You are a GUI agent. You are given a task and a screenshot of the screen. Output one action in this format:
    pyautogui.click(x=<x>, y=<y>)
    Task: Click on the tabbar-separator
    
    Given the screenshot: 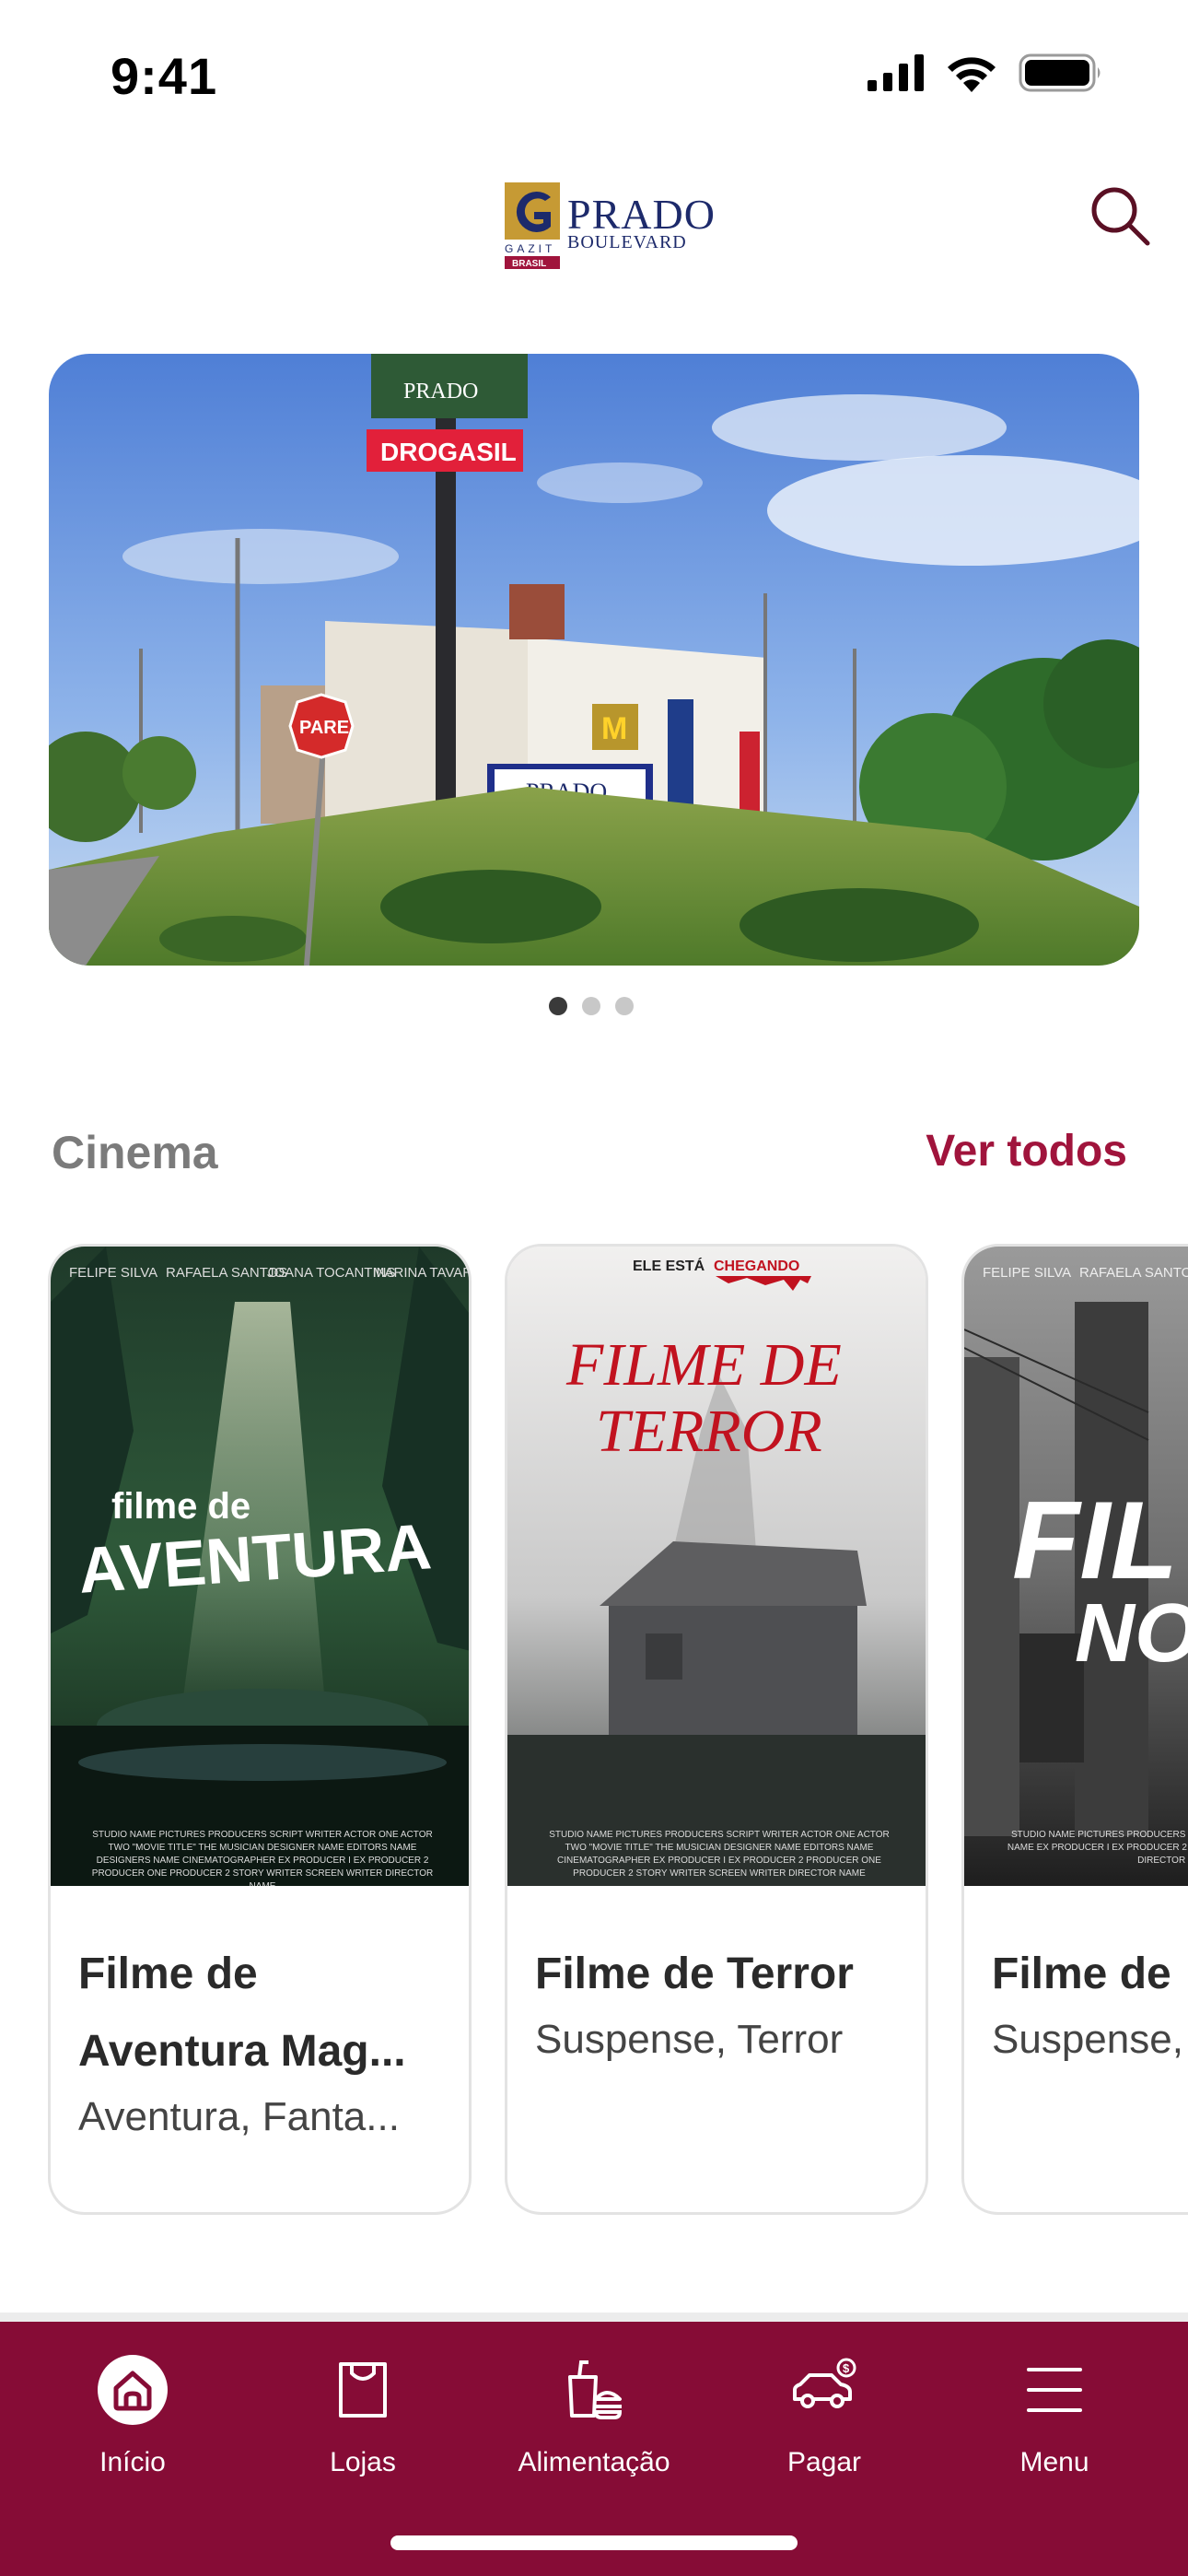 What is the action you would take?
    pyautogui.click(x=594, y=2317)
    